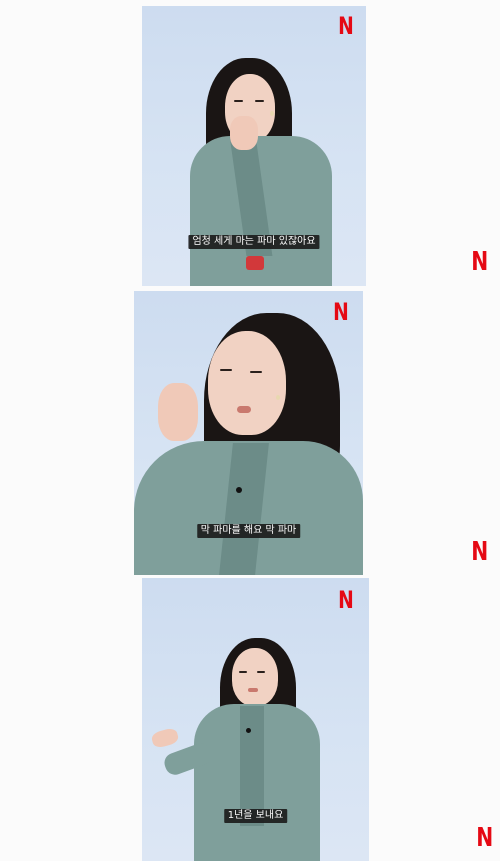 Image resolution: width=500 pixels, height=861 pixels. Describe the element at coordinates (255, 719) in the screenshot. I see `video-frame-3: N 1년을 보내요` at that location.